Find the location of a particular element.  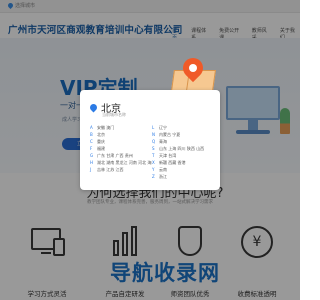

city-group-letter: S is located at coordinates (153, 148).